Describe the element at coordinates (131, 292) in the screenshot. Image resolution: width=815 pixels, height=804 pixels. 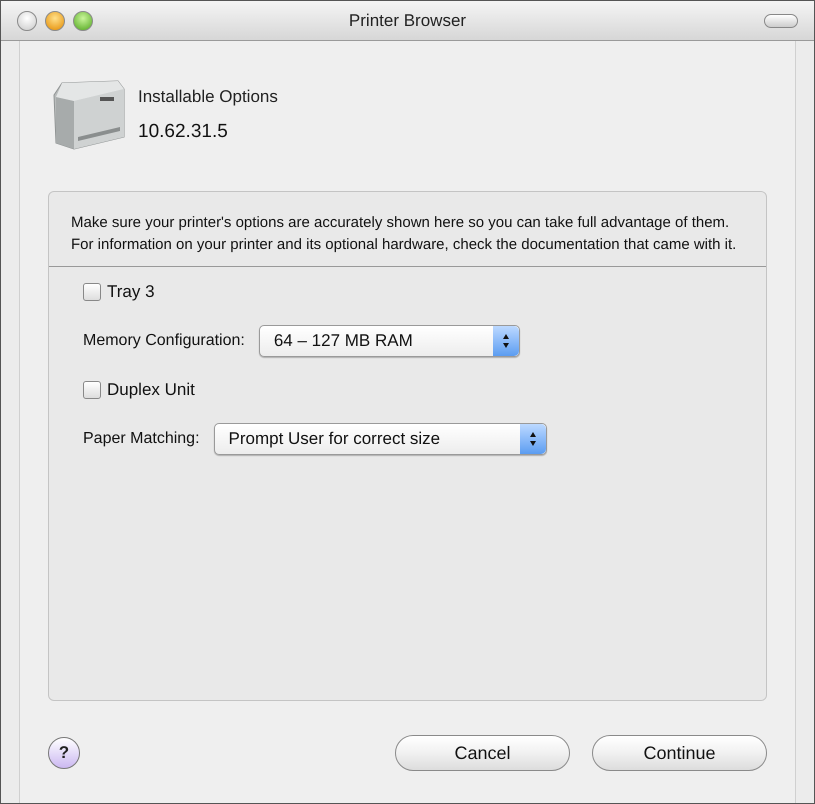
I see `checkbox-label: Tray 3` at that location.